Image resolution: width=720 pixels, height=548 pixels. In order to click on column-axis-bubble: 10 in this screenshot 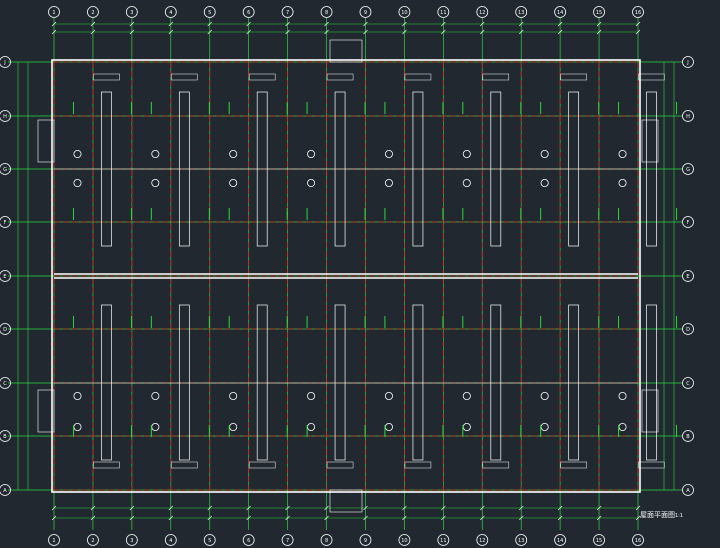, I will do `click(404, 540)`.